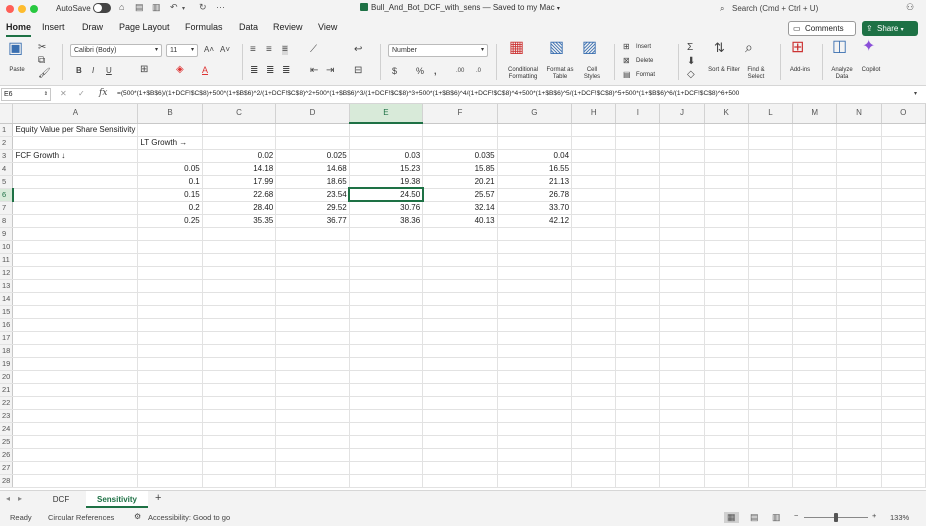  Describe the element at coordinates (170, 312) in the screenshot. I see `cell-b15` at that location.